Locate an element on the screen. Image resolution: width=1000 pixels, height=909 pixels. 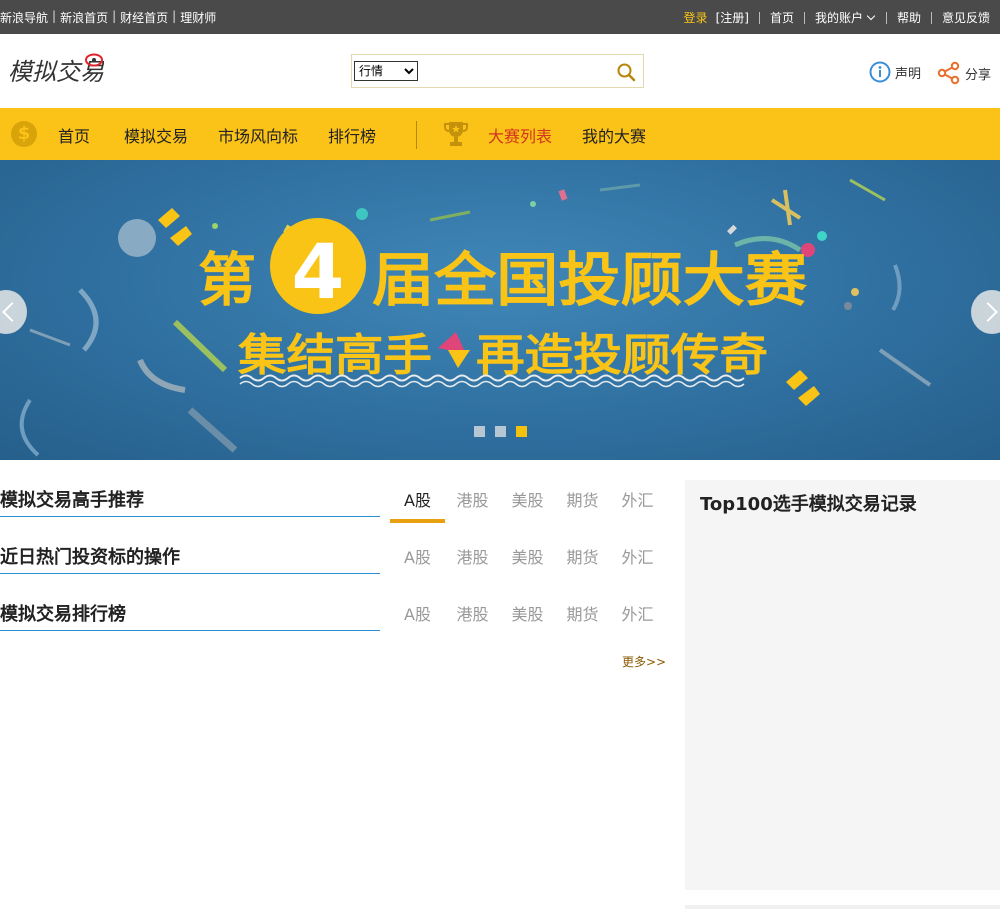
share-icon is located at coordinates (948, 73).